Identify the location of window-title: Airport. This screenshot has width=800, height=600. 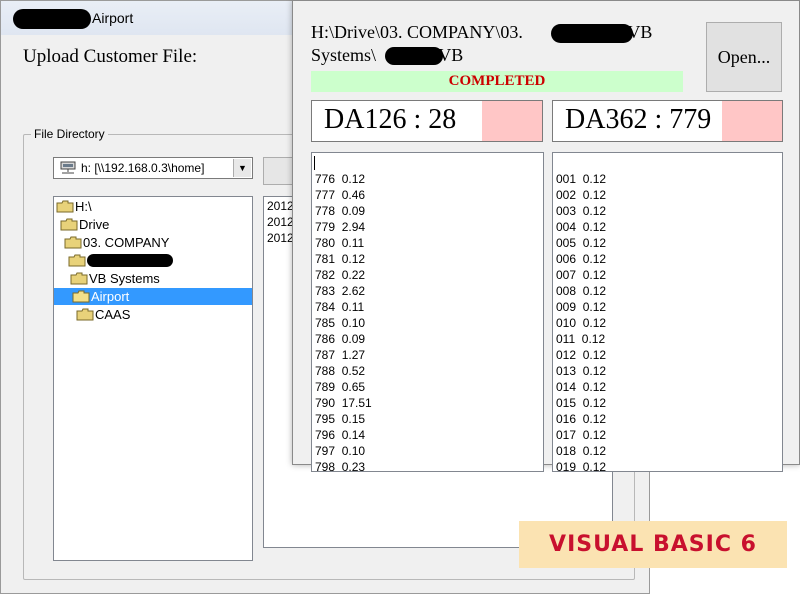
(113, 18).